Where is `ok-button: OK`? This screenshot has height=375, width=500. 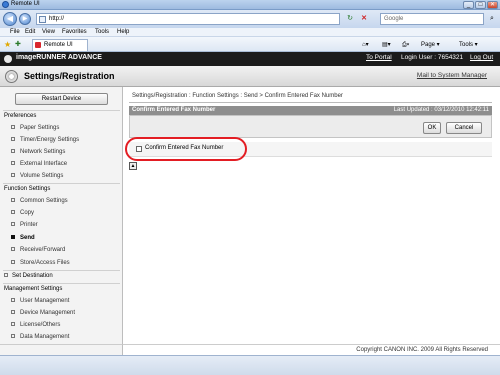
ok-button: OK is located at coordinates (432, 128).